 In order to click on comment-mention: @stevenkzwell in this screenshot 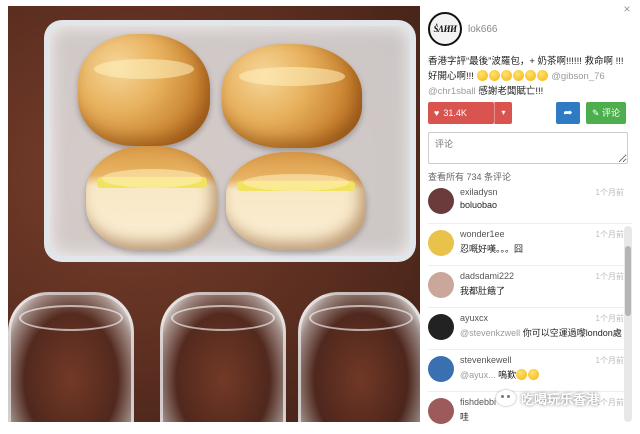, I will do `click(490, 333)`.